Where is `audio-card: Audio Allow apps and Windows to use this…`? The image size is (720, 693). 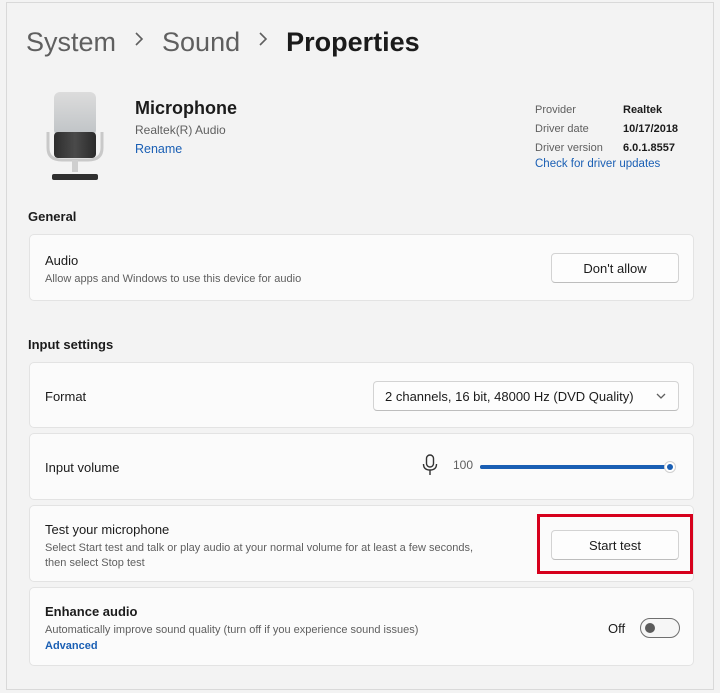
audio-card: Audio Allow apps and Windows to use this… is located at coordinates (361, 267).